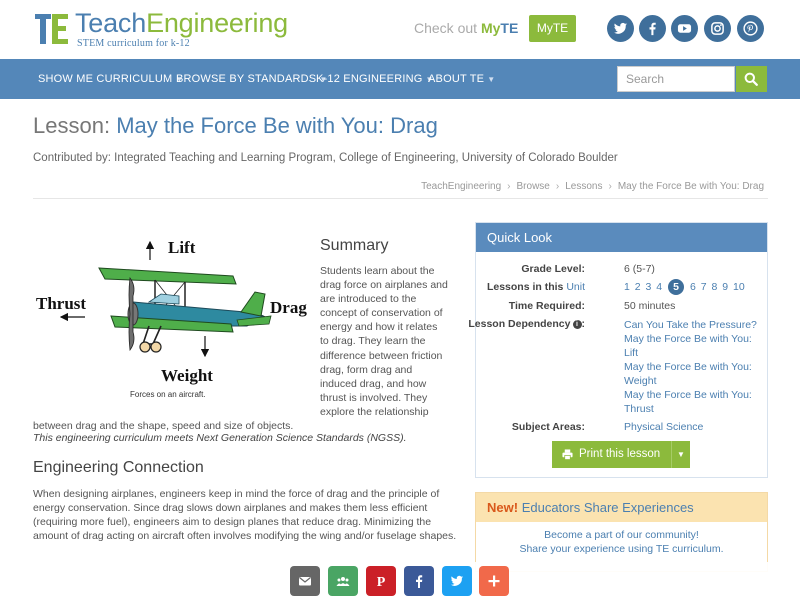 The image size is (800, 600). What do you see at coordinates (381, 581) in the screenshot?
I see `pinterest-share-button: P` at bounding box center [381, 581].